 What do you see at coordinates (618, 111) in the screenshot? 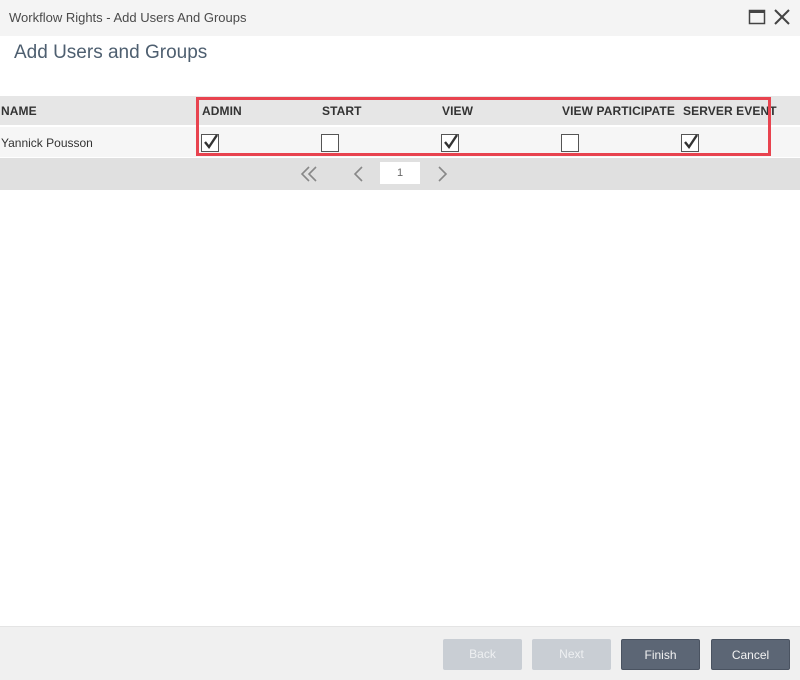
I see `column-header-view-participate: VIEW PARTICIPATE` at bounding box center [618, 111].